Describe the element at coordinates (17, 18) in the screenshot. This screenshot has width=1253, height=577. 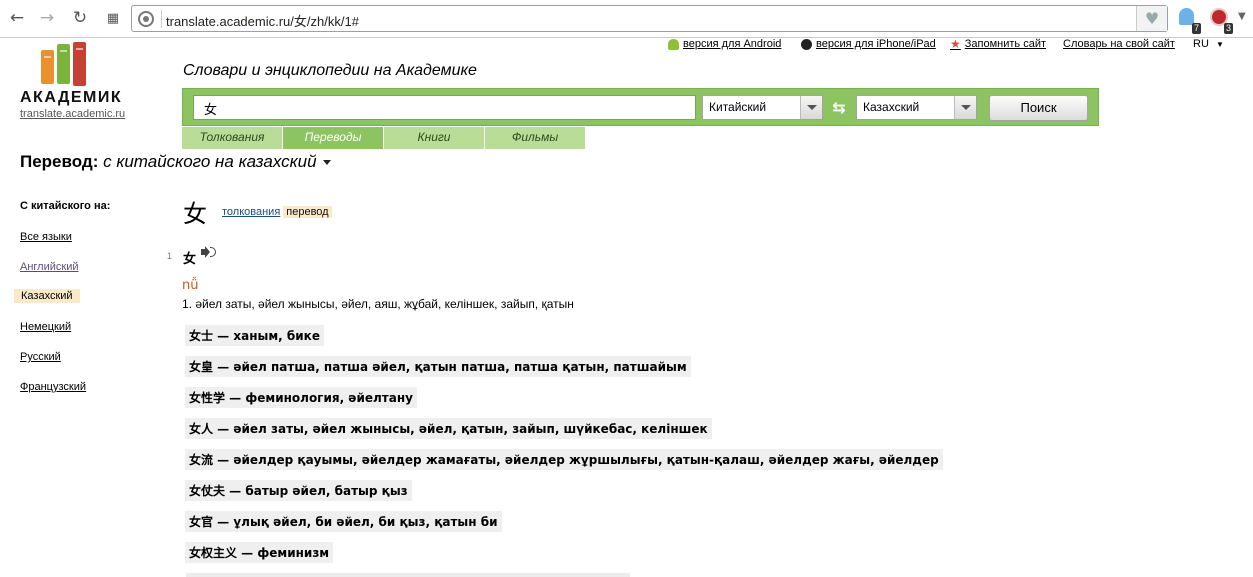
I see `back-arrow-icon: ←` at that location.